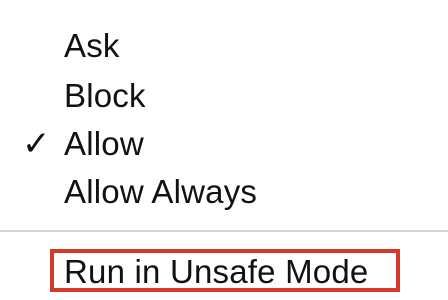  I want to click on menu-item-label: Block, so click(105, 95).